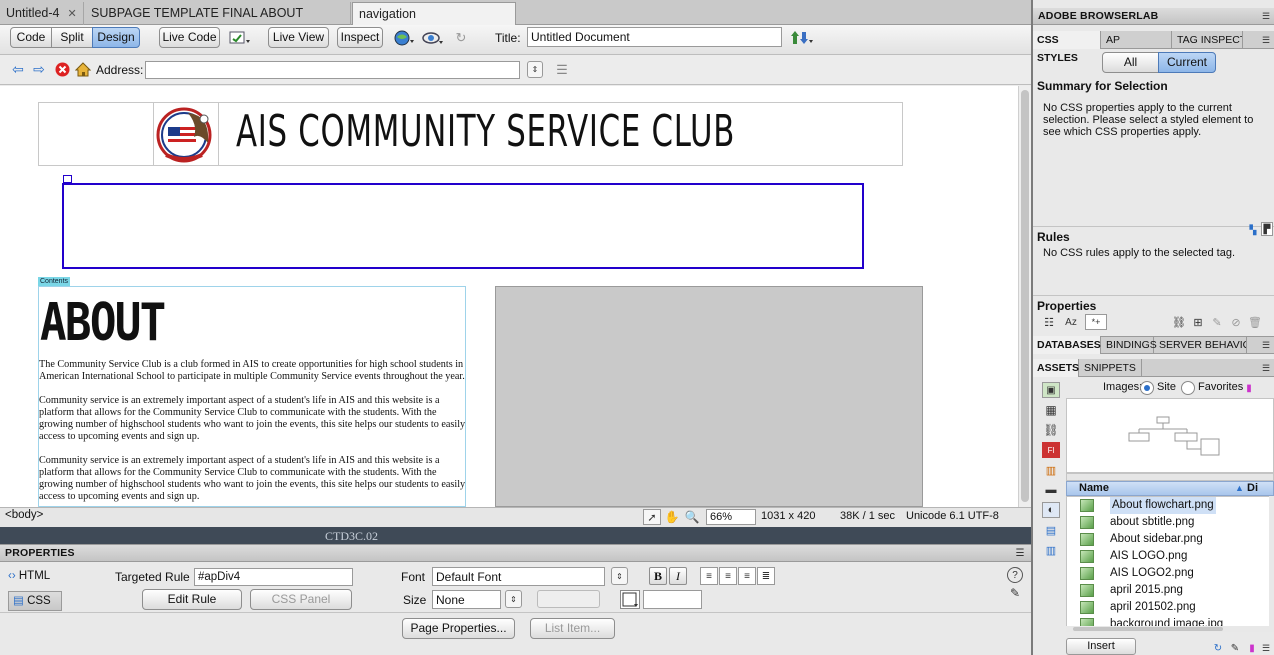 This screenshot has width=1274, height=655. What do you see at coordinates (1160, 607) in the screenshot?
I see `list-item: april 201502.png` at bounding box center [1160, 607].